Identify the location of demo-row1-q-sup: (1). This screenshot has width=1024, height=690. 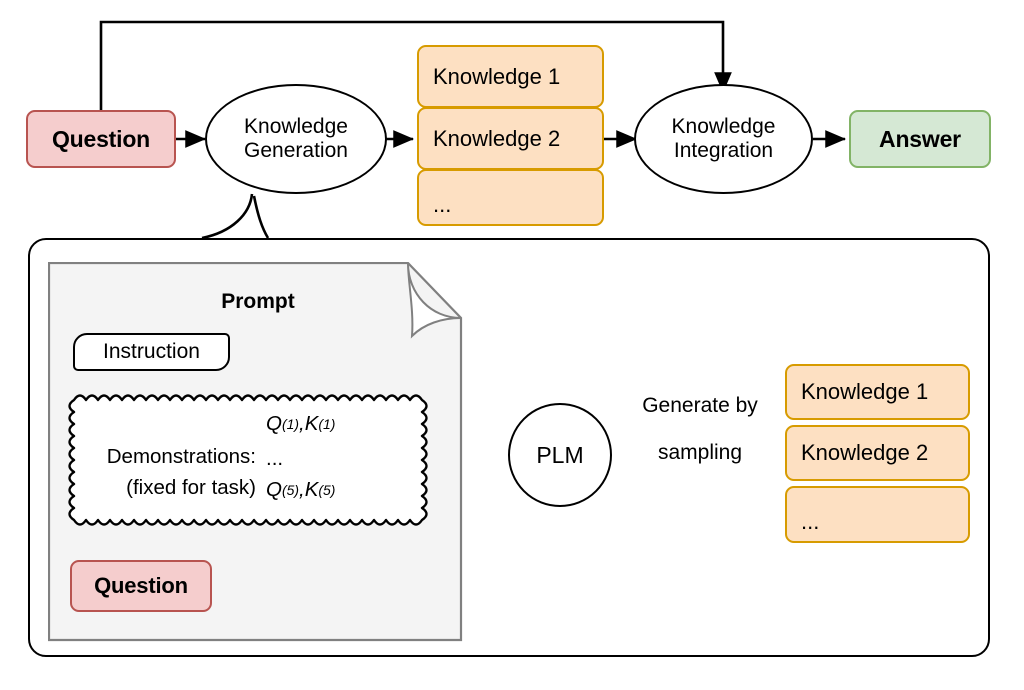
(290, 424).